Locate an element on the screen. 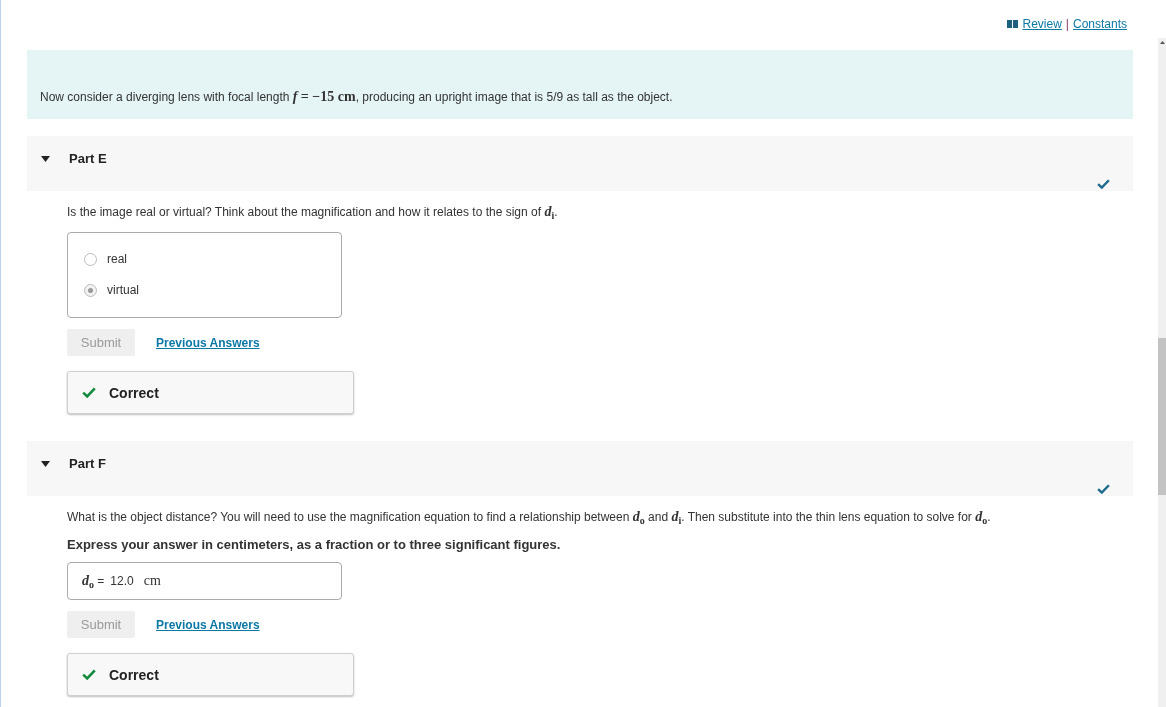 This screenshot has height=707, width=1166. answer-variable: d$_{o}$ = is located at coordinates (93, 581).